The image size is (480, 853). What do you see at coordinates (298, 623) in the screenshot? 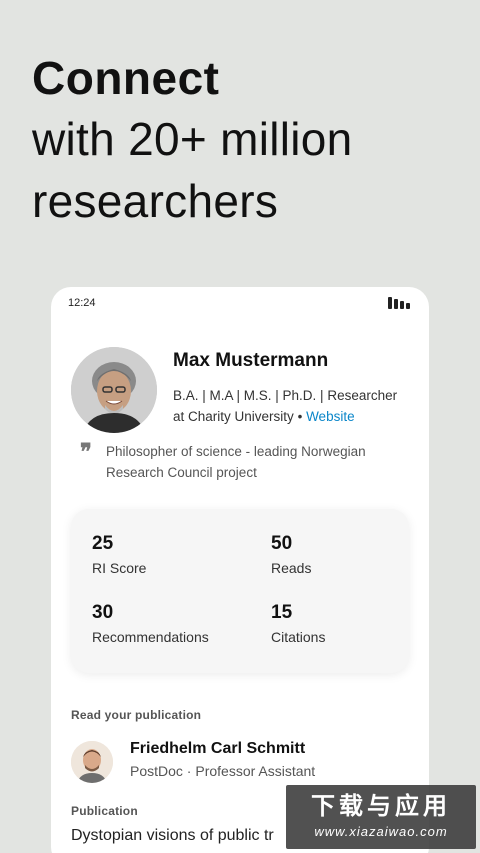
I see `stat-citations: 15 Citations` at bounding box center [298, 623].